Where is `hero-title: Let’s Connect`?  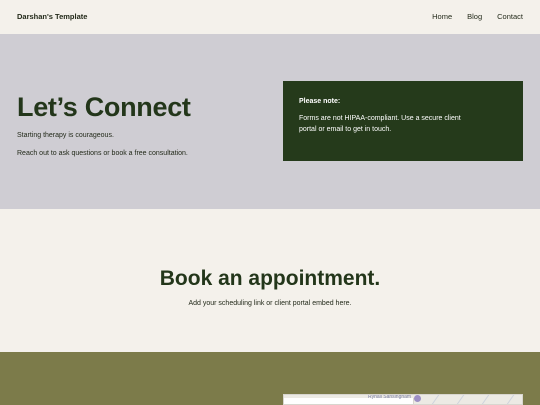
hero-title: Let’s Connect is located at coordinates (104, 107).